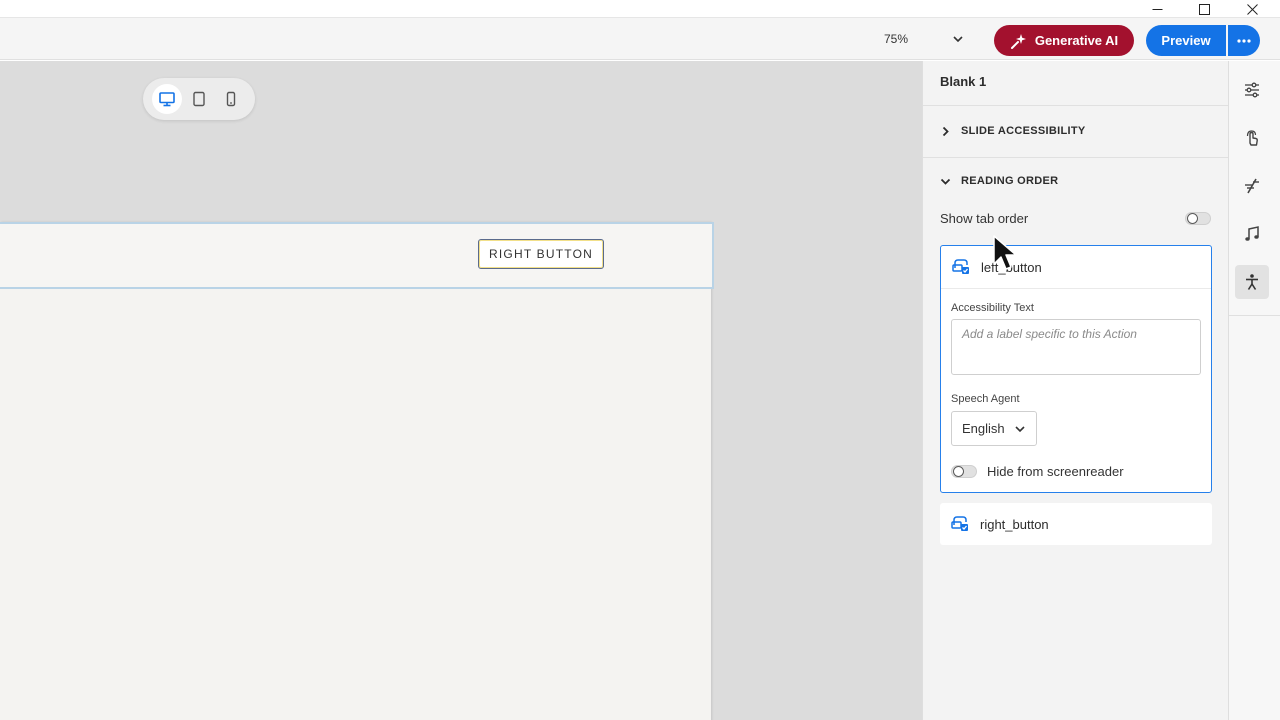  I want to click on properties-icon, so click(1252, 90).